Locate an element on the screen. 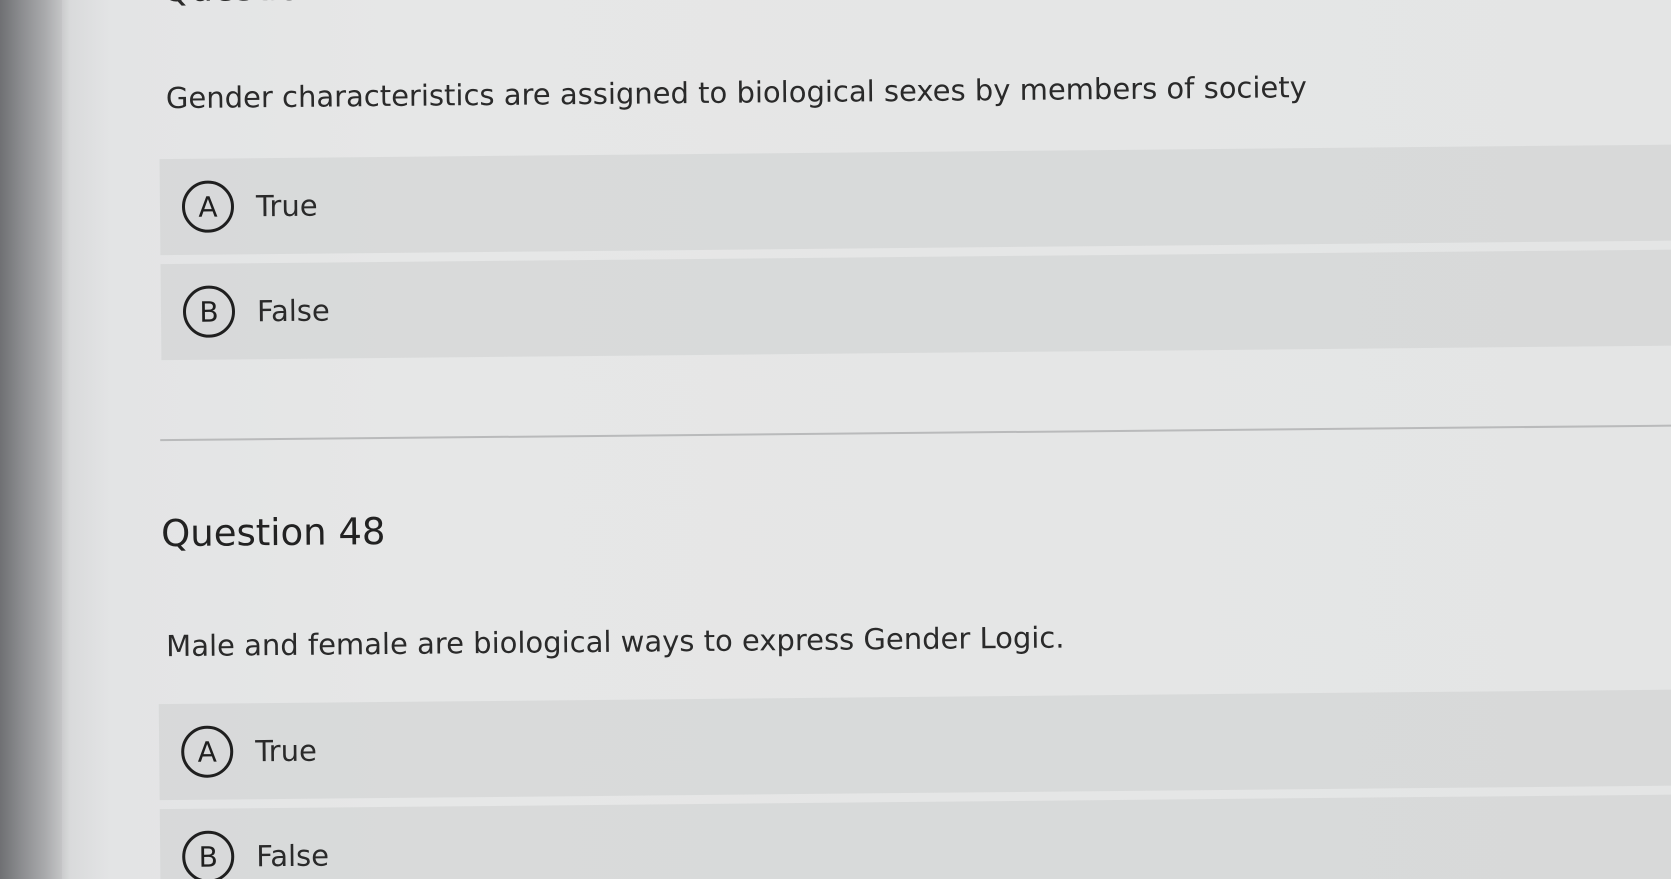  question-divider is located at coordinates (915, 433).